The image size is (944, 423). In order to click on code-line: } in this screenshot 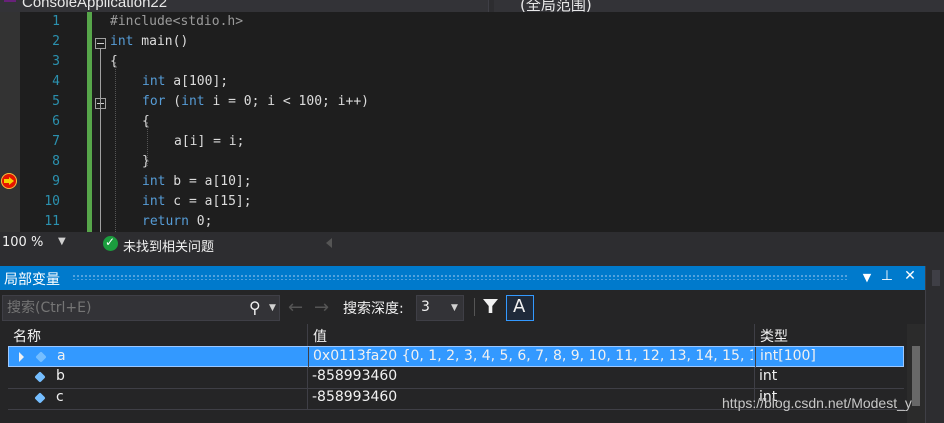, I will do `click(146, 162)`.